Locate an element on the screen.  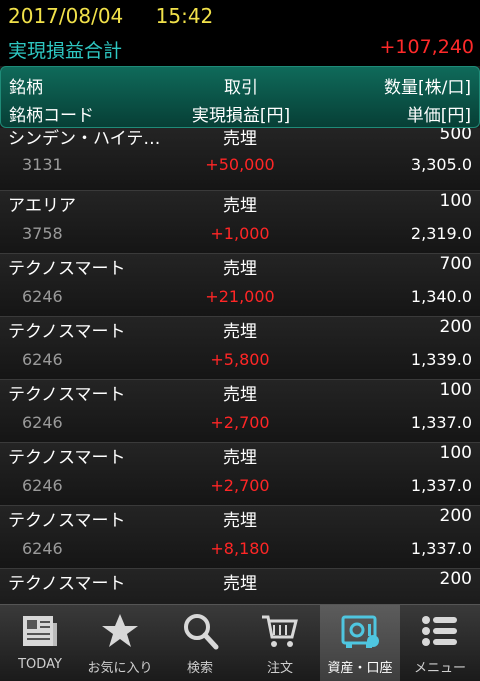
search-icon is located at coordinates (201, 632).